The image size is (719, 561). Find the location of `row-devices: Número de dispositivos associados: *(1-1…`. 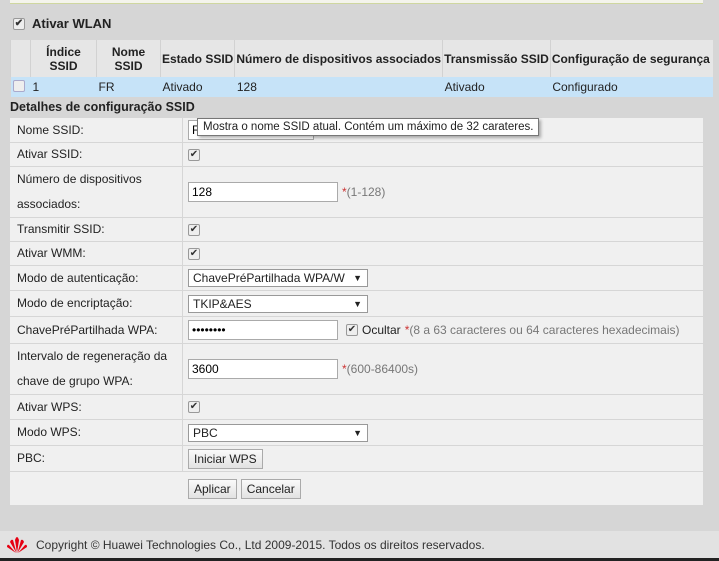

row-devices: Número de dispositivos associados: *(1-1… is located at coordinates (356, 192).